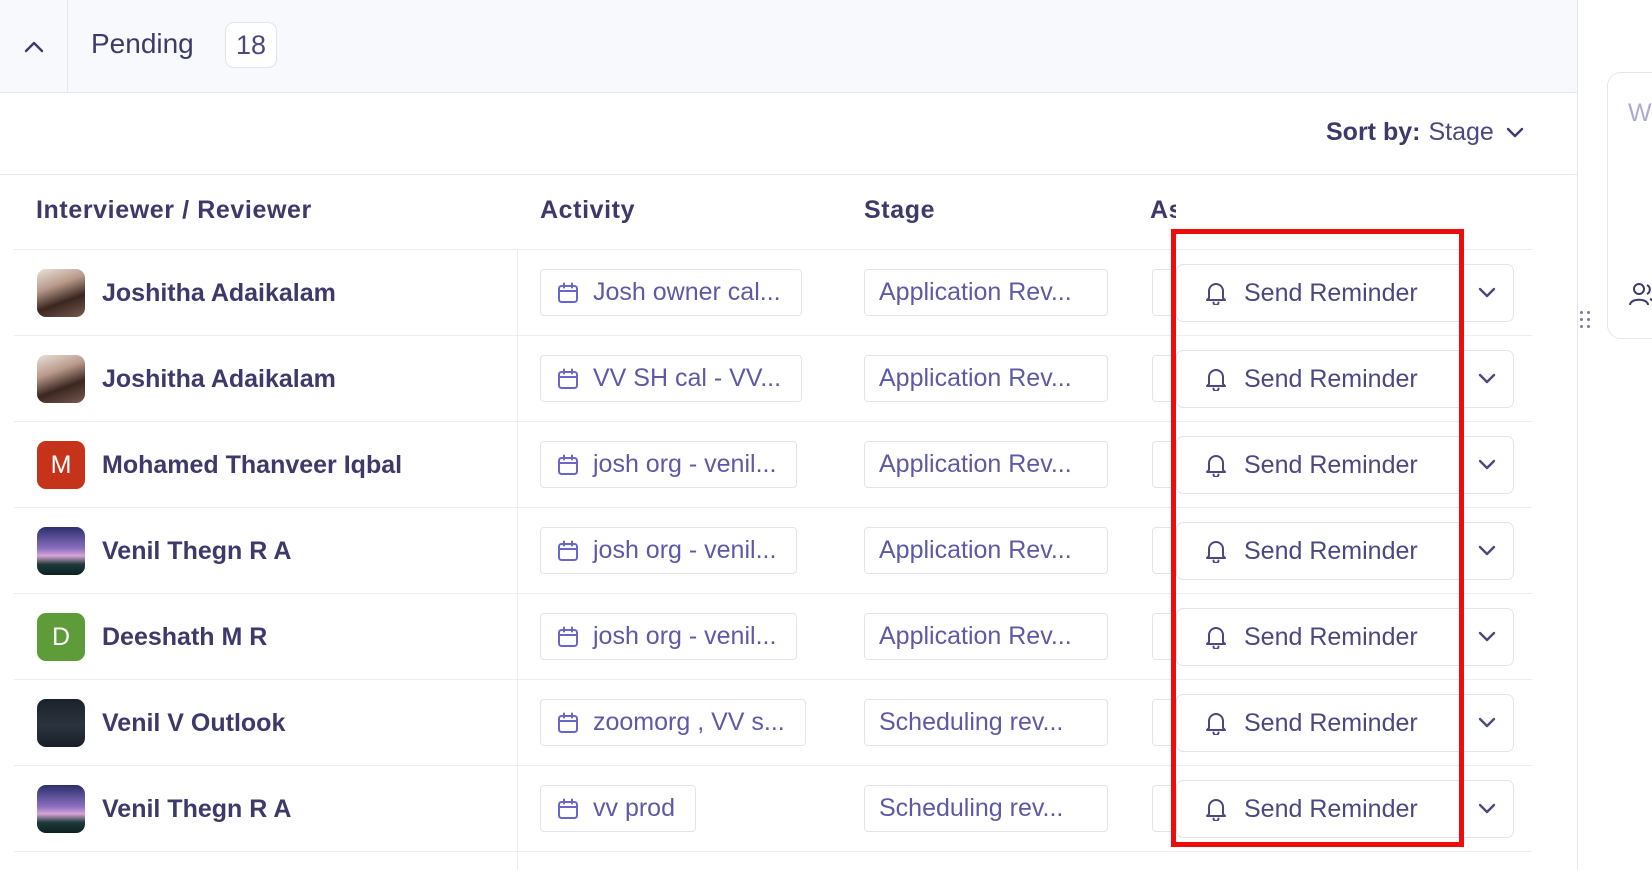 The image size is (1652, 870). Describe the element at coordinates (788, 46) in the screenshot. I see `pending-section-header: Pending 18` at that location.